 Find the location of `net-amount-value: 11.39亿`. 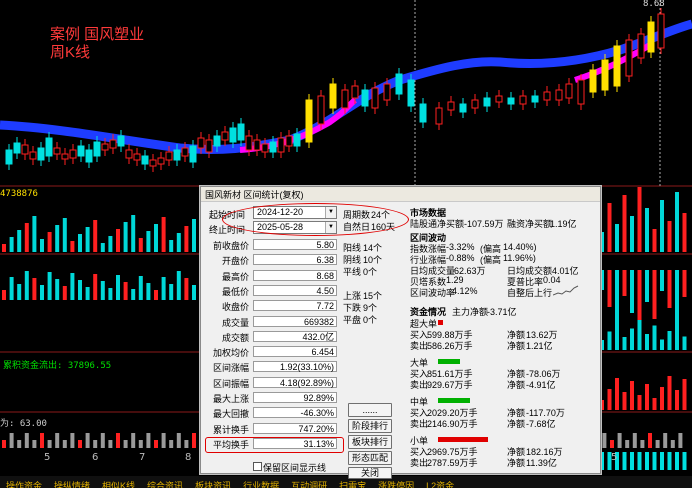

net-amount-value: 11.39亿 is located at coordinates (541, 463).